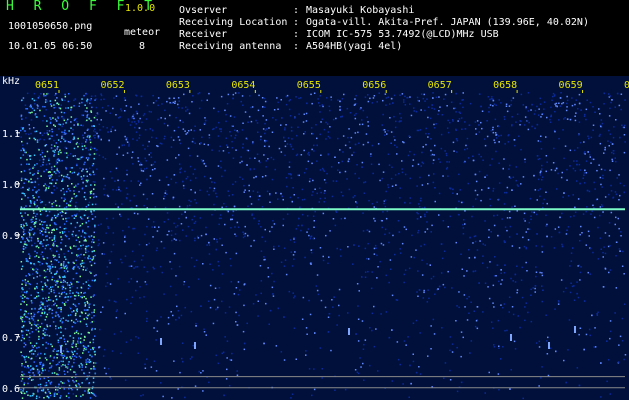 Image resolution: width=629 pixels, height=400 pixels. I want to click on meteor-count: 8, so click(142, 46).